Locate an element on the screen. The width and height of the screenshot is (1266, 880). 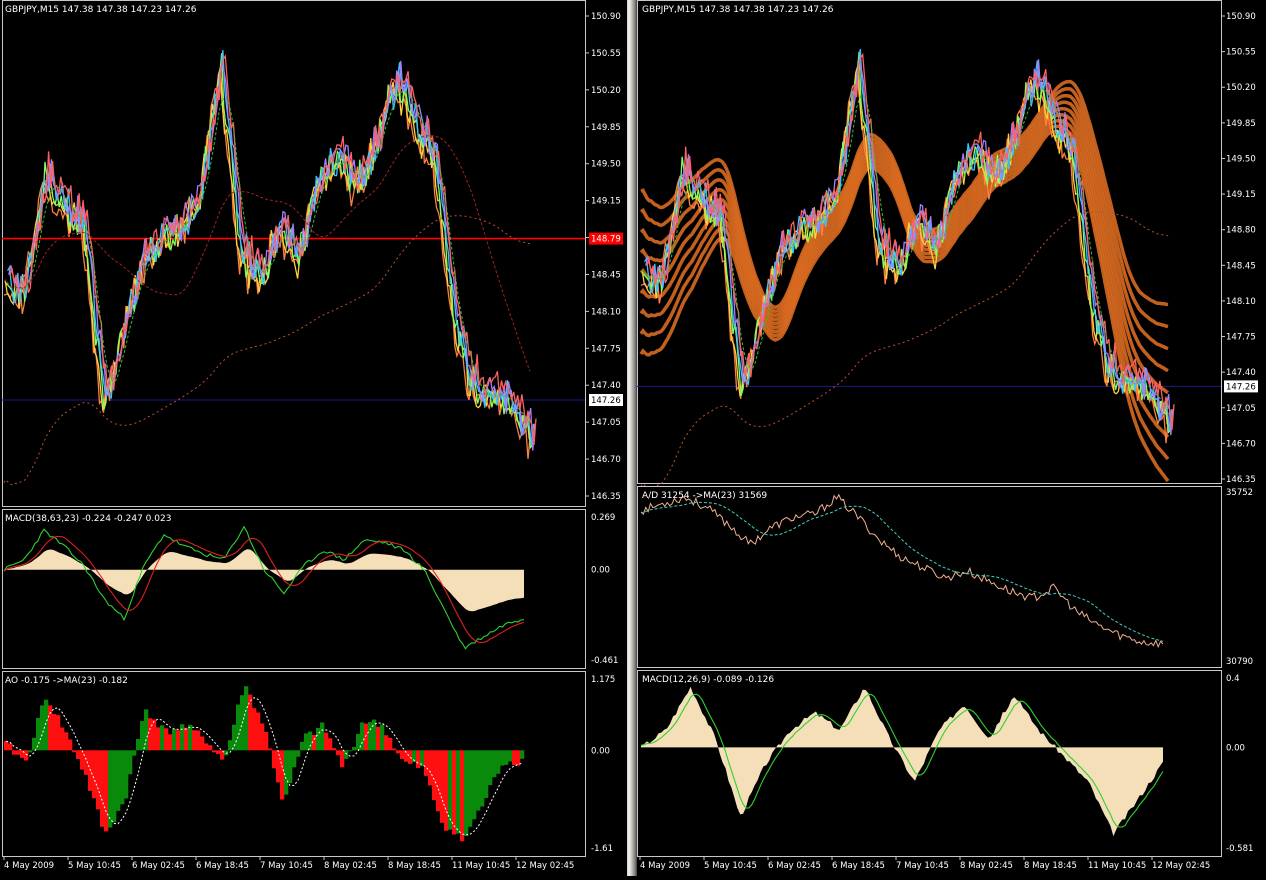
left-price-tick-label: 147.75 is located at coordinates (606, 349).